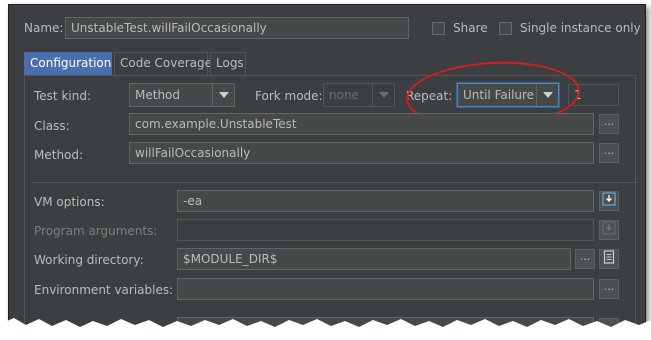 The width and height of the screenshot is (651, 340). What do you see at coordinates (361, 124) in the screenshot?
I see `class-input: com.example.UnstableTest` at bounding box center [361, 124].